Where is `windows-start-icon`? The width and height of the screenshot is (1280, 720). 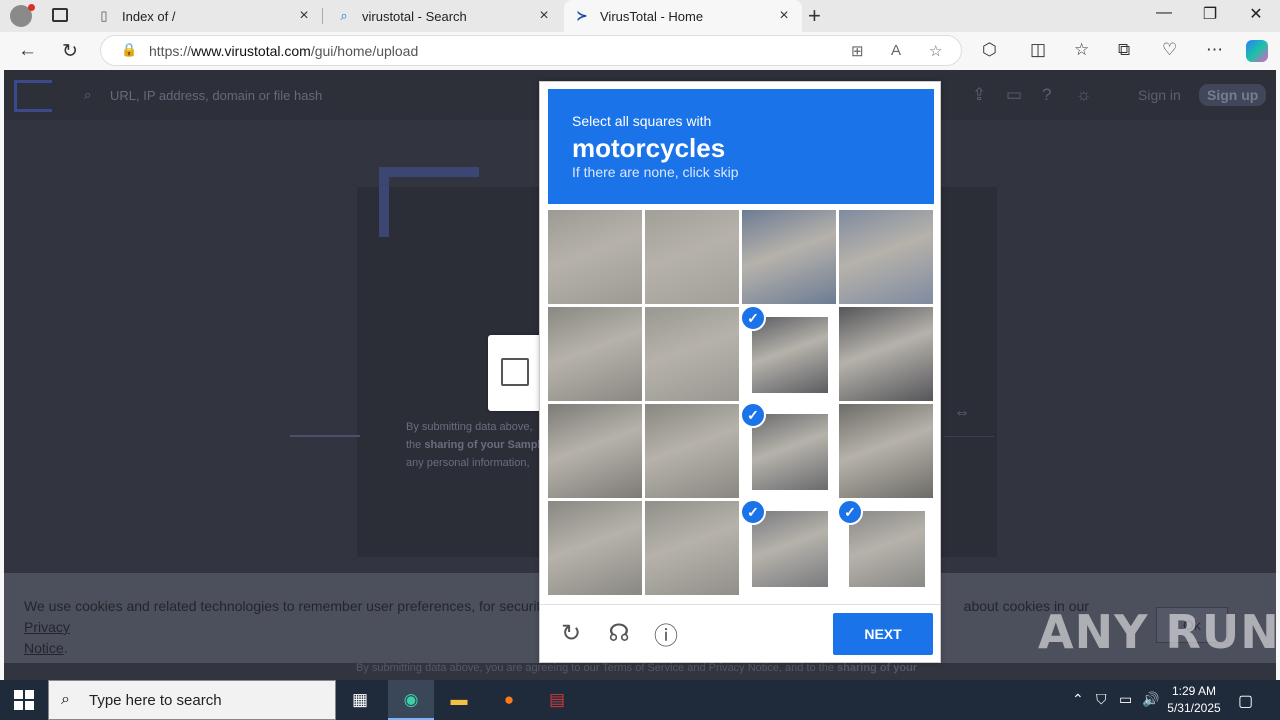 windows-start-icon is located at coordinates (24, 700).